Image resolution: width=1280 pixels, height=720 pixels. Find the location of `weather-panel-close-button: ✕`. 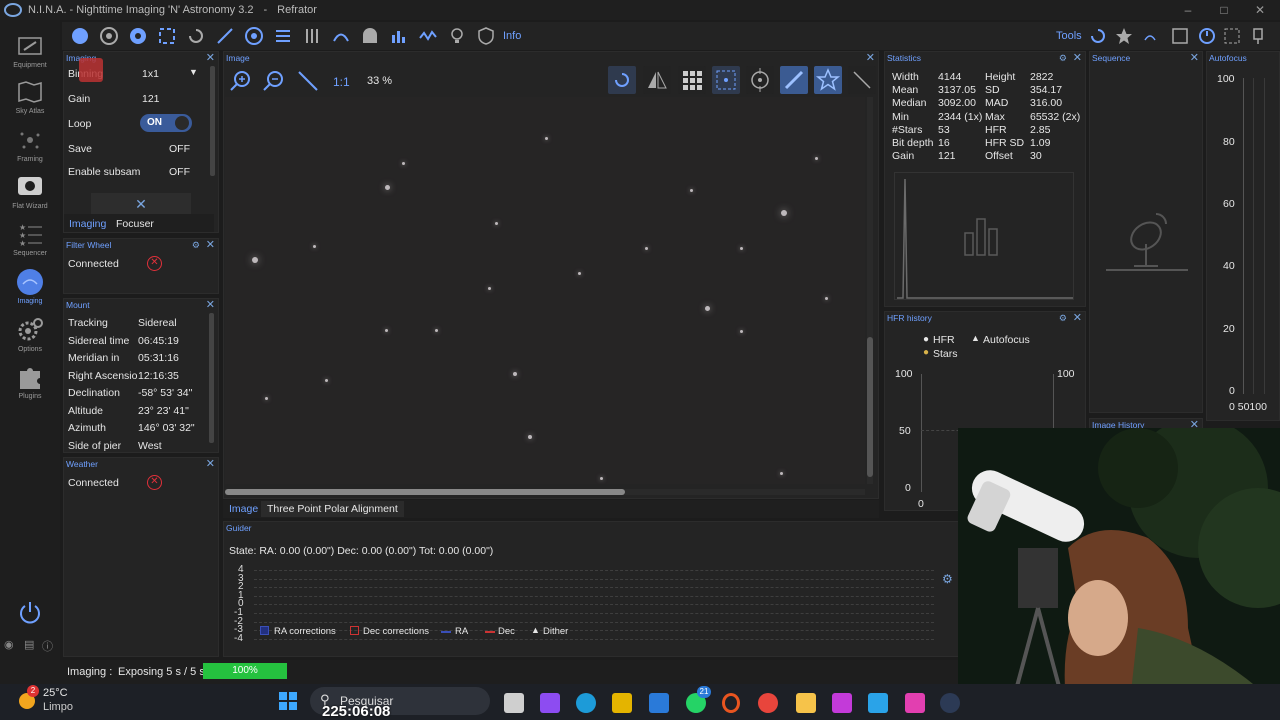

weather-panel-close-button: ✕ is located at coordinates (210, 464).